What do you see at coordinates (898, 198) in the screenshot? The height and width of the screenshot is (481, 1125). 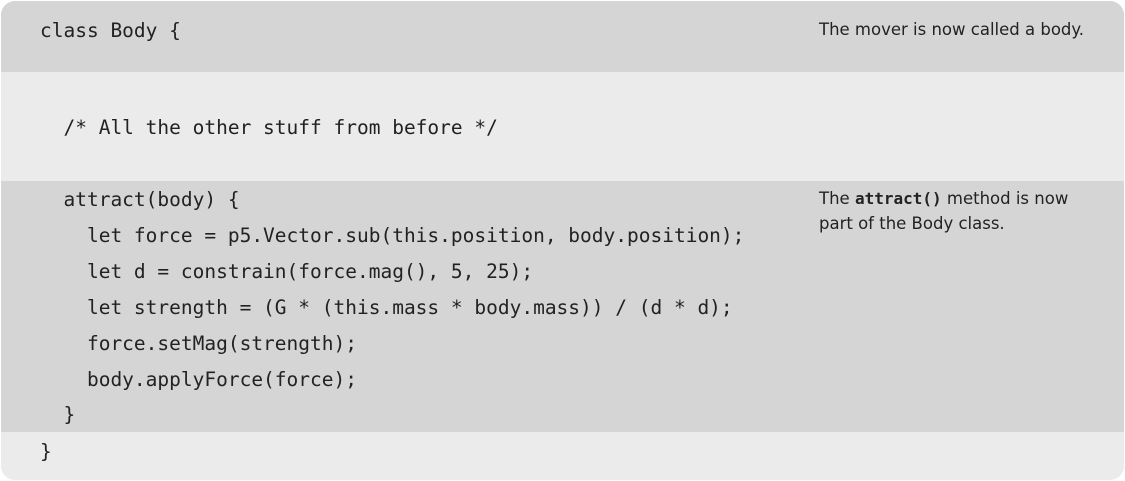 I see `note-code-term: attract()` at bounding box center [898, 198].